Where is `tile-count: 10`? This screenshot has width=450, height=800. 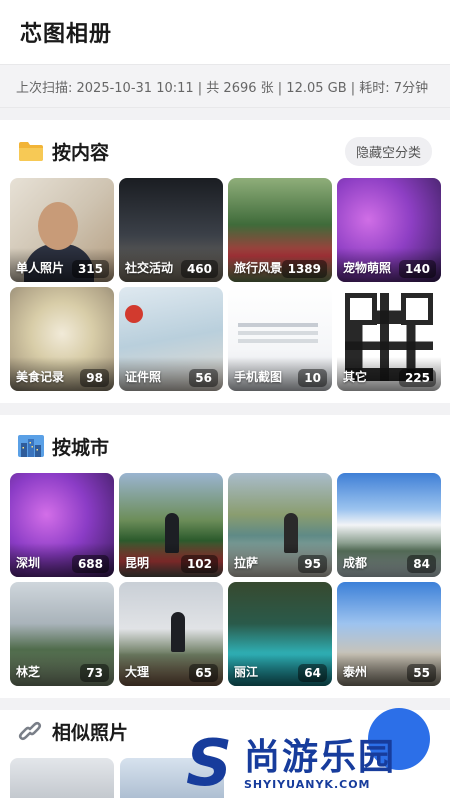 tile-count: 10 is located at coordinates (312, 378).